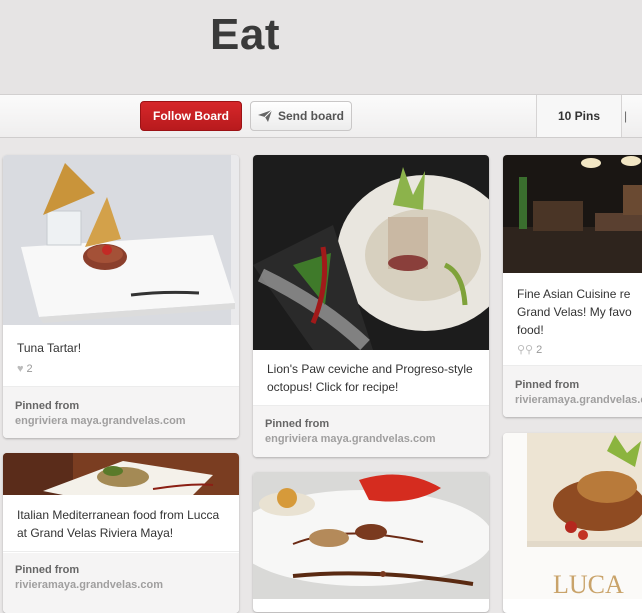  What do you see at coordinates (539, 349) in the screenshot?
I see `pin-repin-count: 2` at bounding box center [539, 349].